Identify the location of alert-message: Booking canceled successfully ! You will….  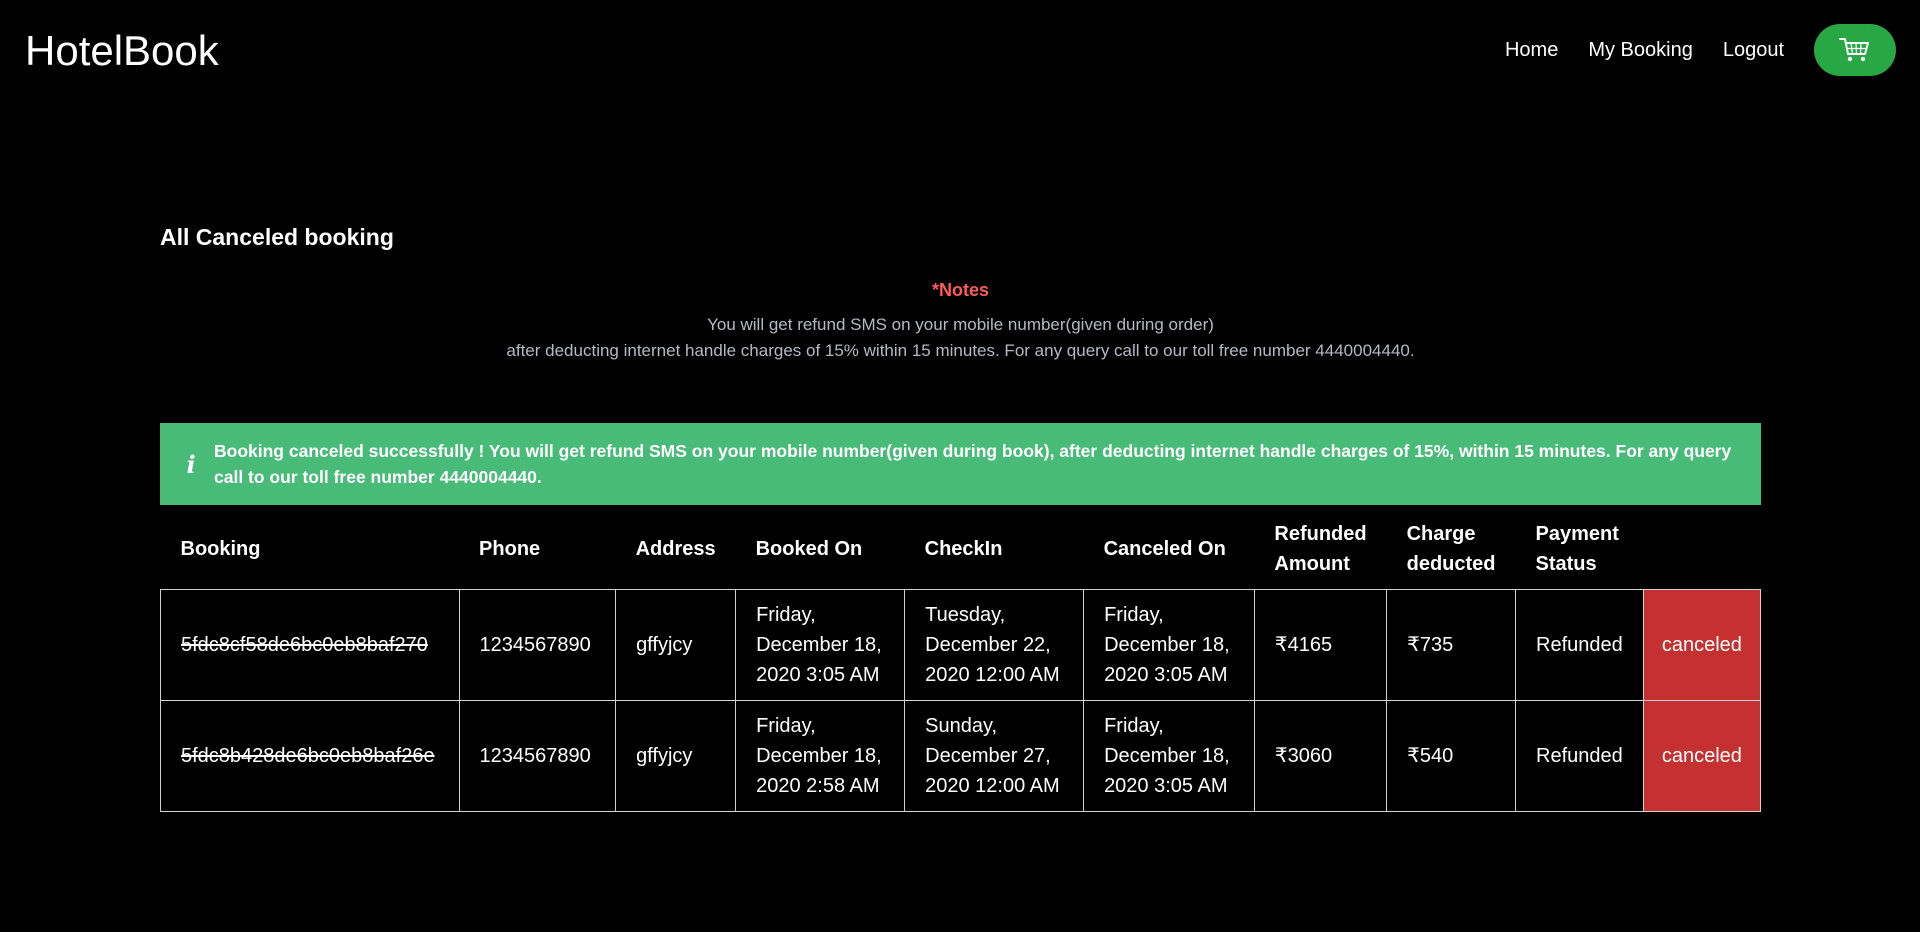
(973, 464).